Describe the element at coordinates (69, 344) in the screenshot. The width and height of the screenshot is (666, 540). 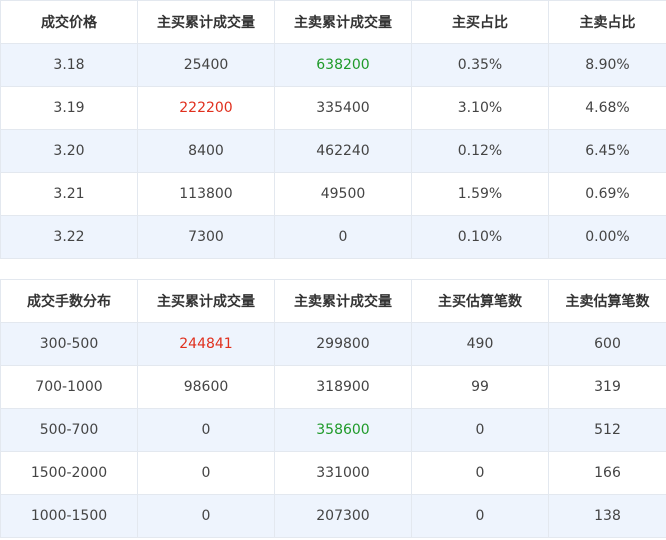
I see `cell-lot-range: 300-500` at that location.